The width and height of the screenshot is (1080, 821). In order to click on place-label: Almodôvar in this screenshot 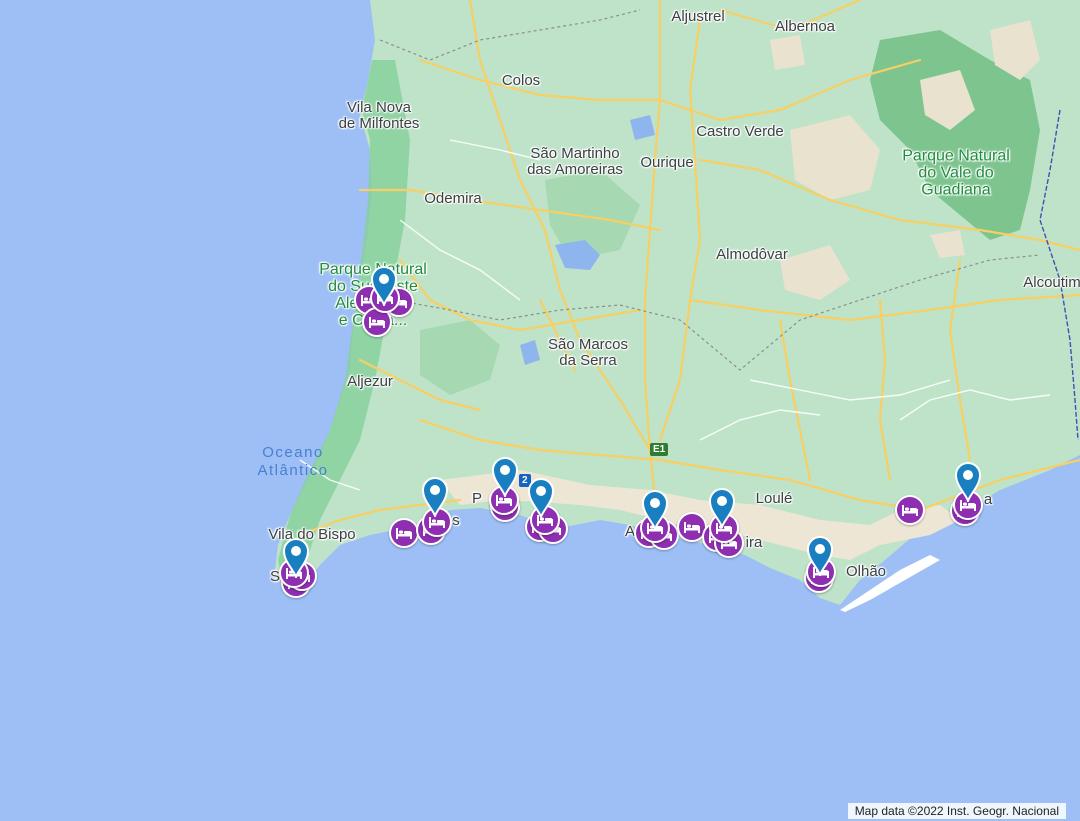, I will do `click(752, 254)`.